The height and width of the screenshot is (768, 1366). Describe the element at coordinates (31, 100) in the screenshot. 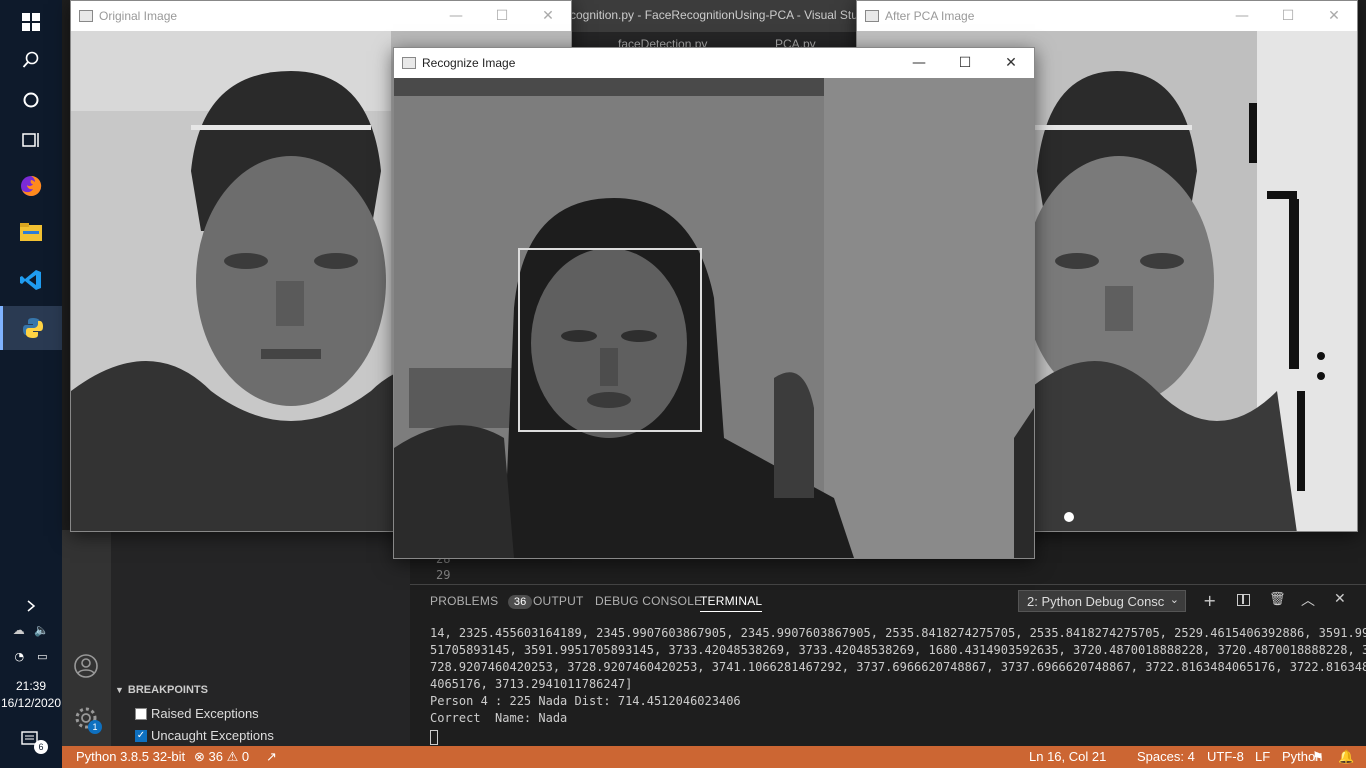

I see `cortana-icon` at that location.